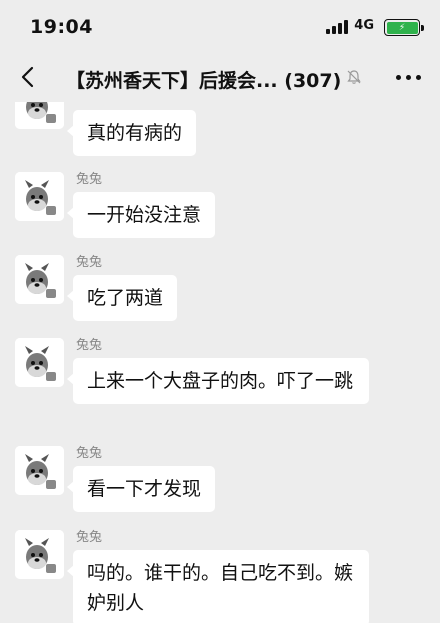 The height and width of the screenshot is (623, 440). What do you see at coordinates (144, 215) in the screenshot?
I see `message-text: 一开始没注意` at bounding box center [144, 215].